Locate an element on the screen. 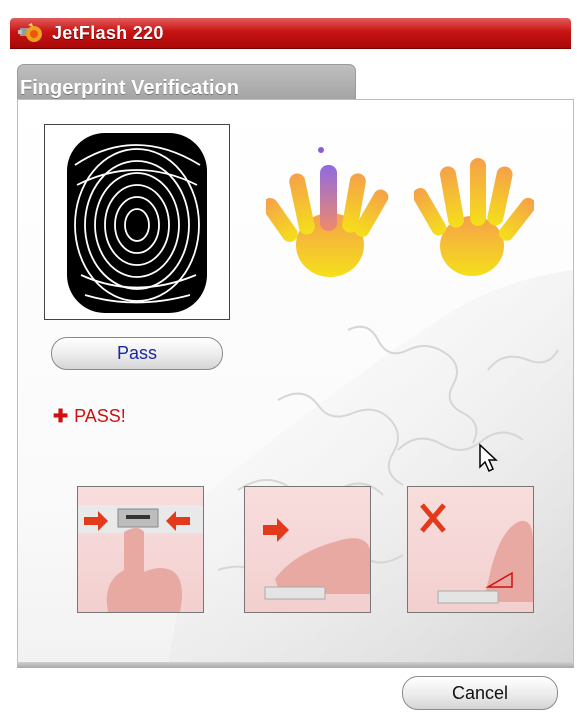 Image resolution: width=577 pixels, height=722 pixels. app-icon is located at coordinates (31, 33).